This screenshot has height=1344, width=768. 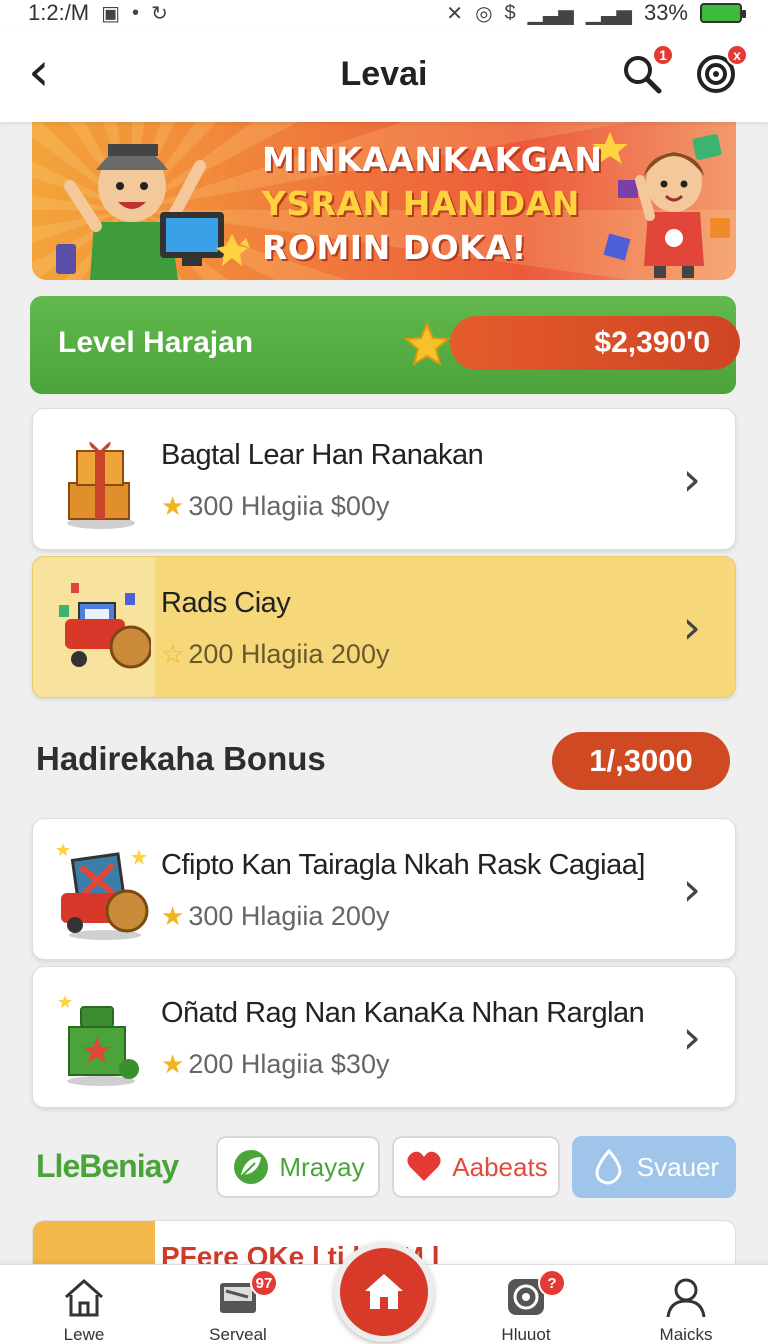 What do you see at coordinates (432, 159) in the screenshot?
I see `promo-line-1: MINKAANKAKGAN` at bounding box center [432, 159].